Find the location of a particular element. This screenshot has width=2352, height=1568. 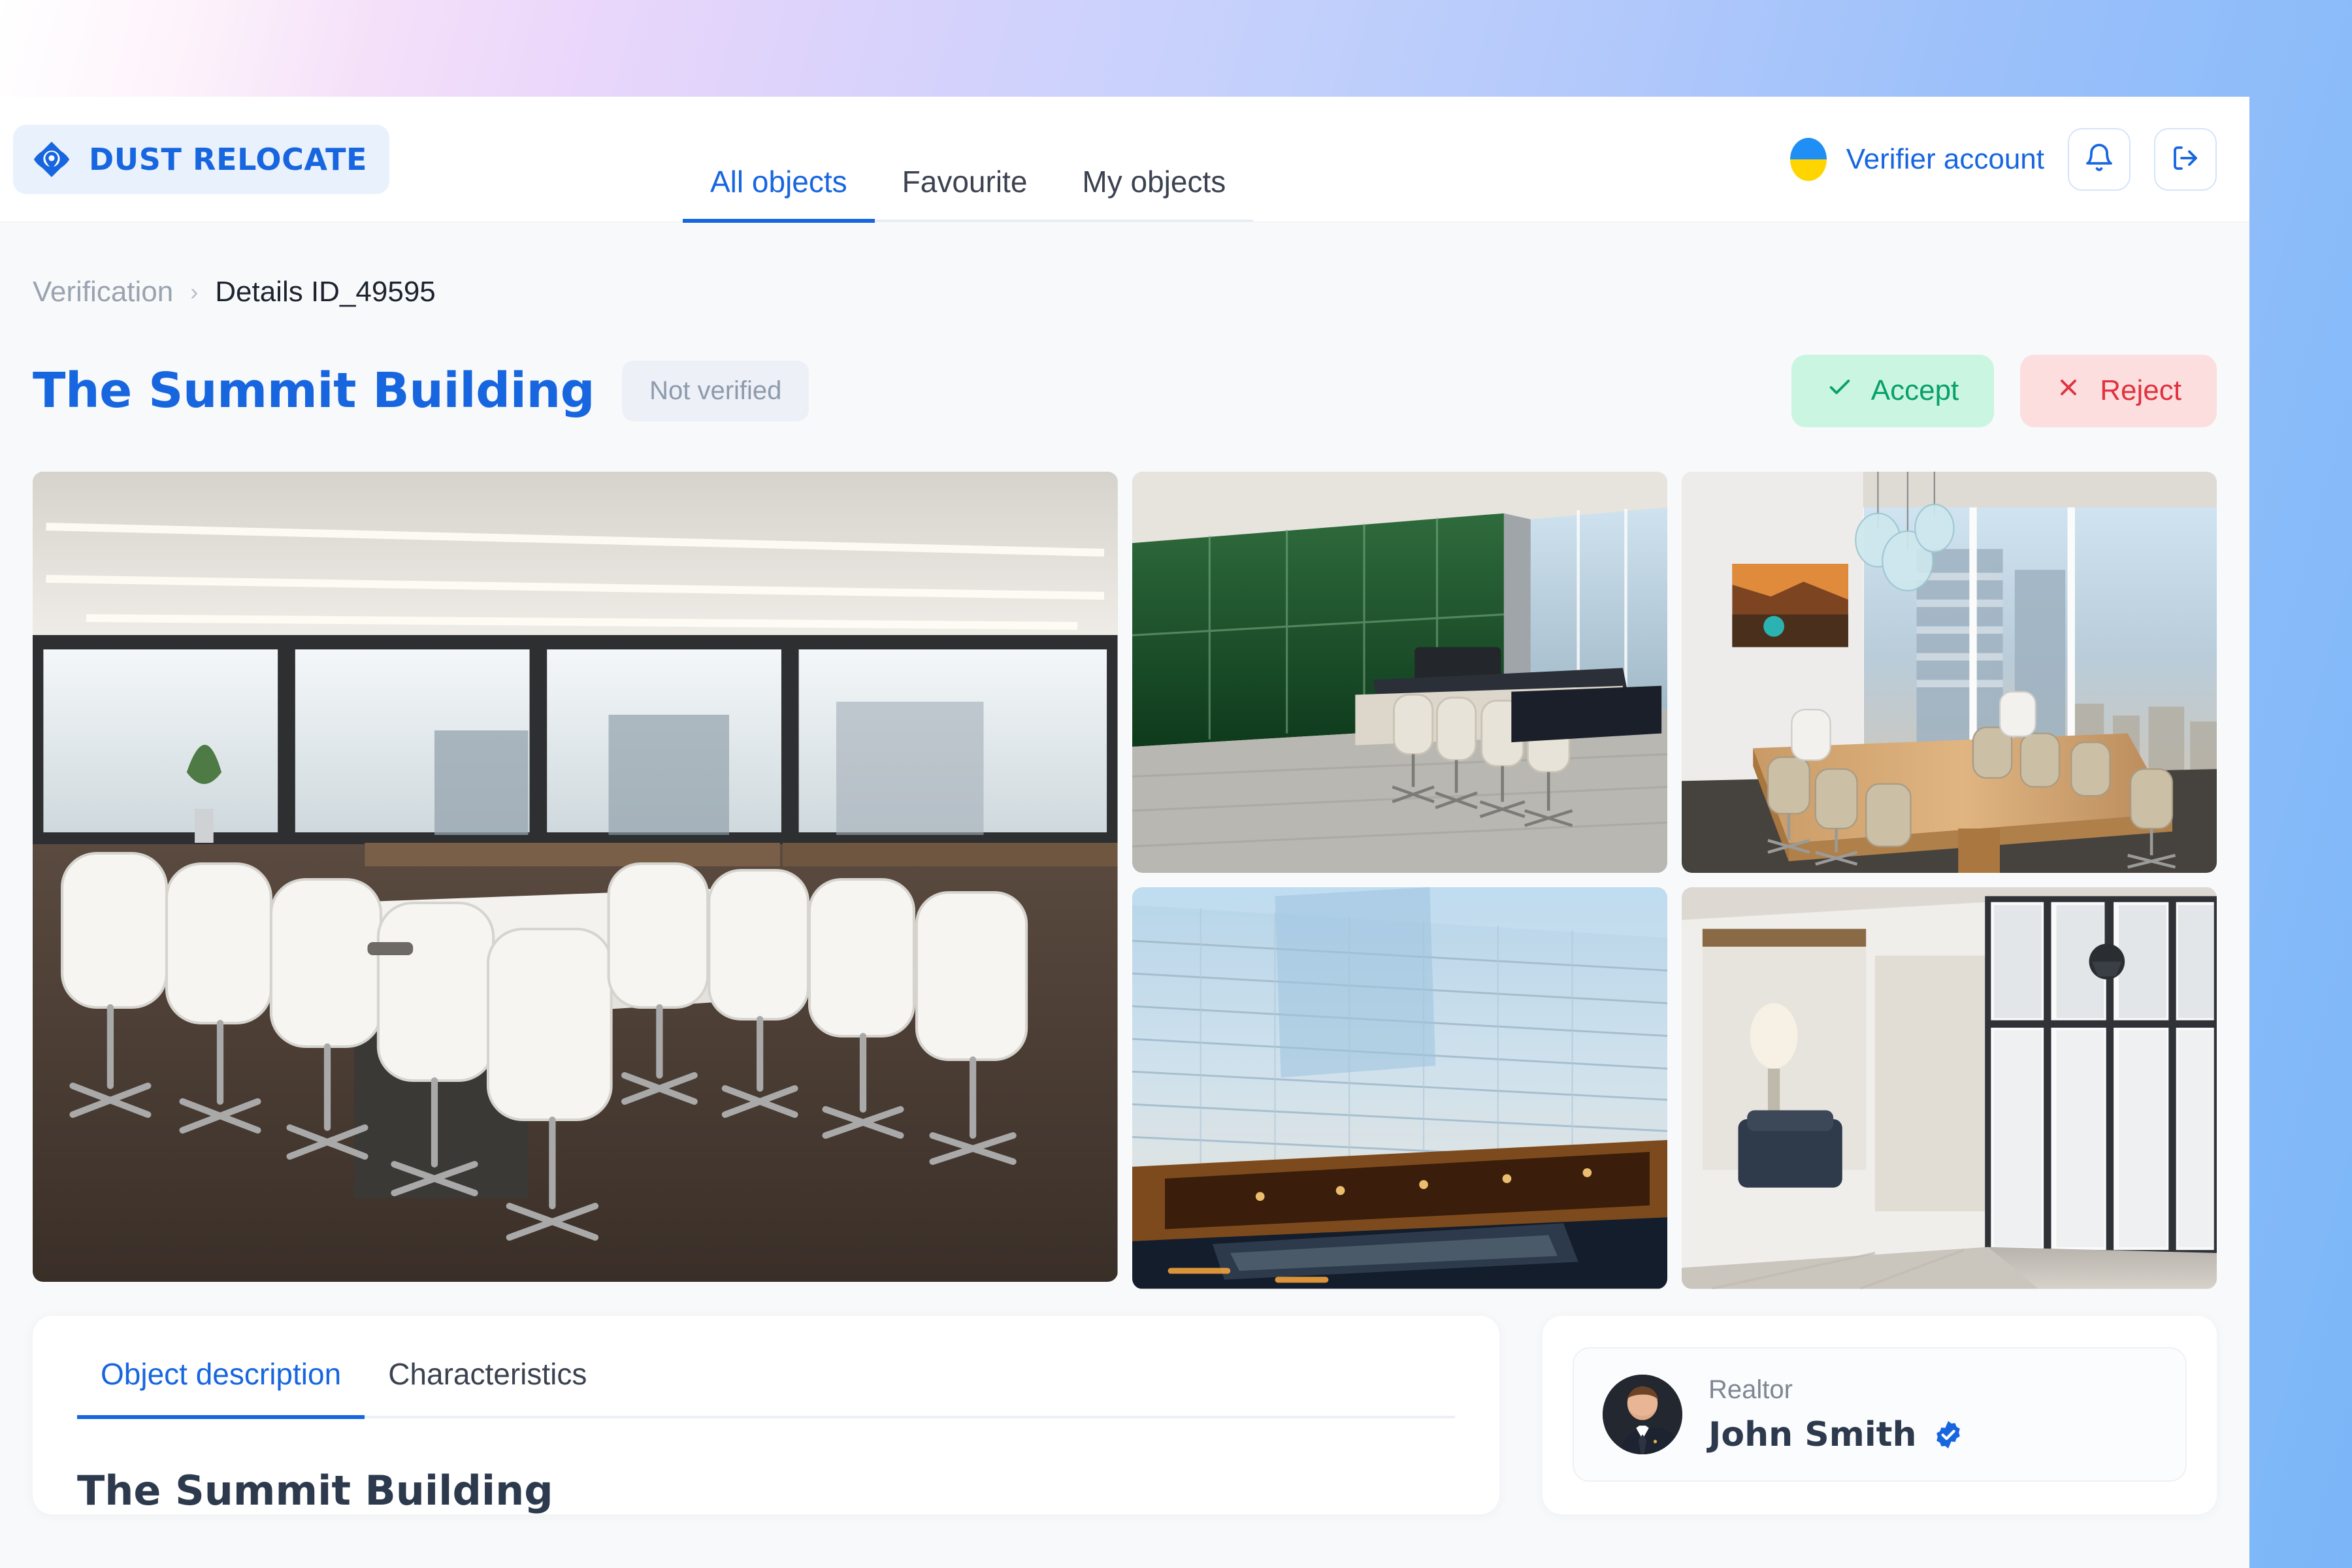

reject-label: Reject is located at coordinates (2140, 390).